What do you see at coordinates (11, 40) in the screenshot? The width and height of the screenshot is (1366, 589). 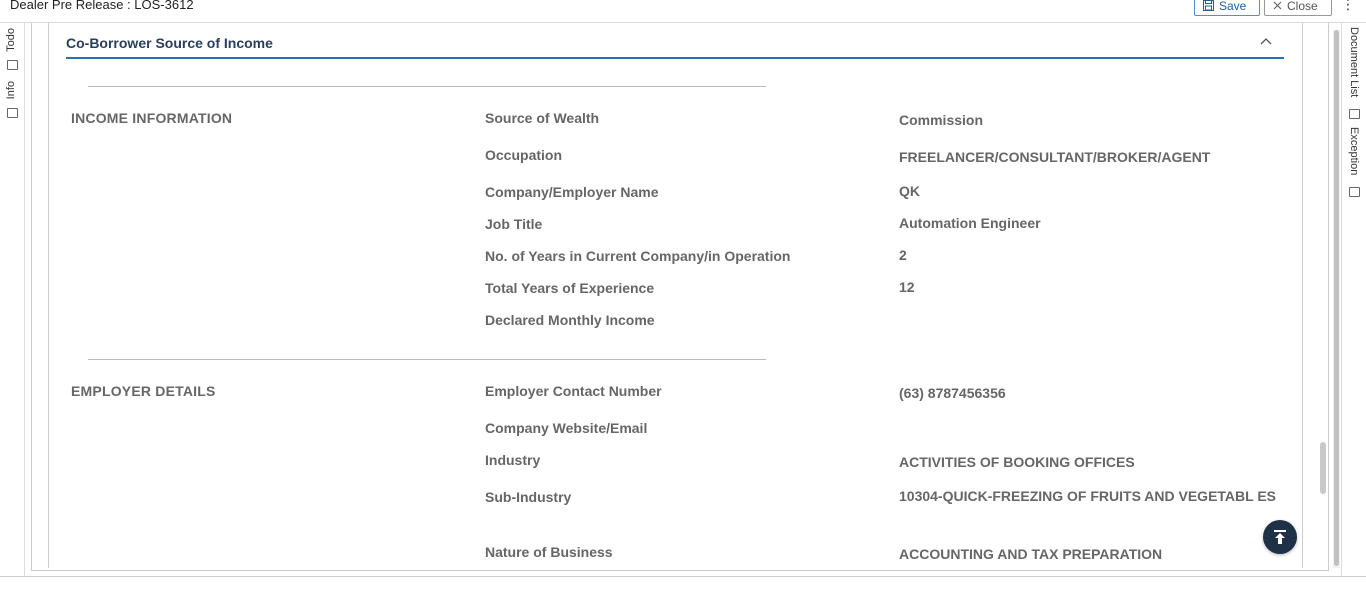 I see `tab-todo: Todo` at bounding box center [11, 40].